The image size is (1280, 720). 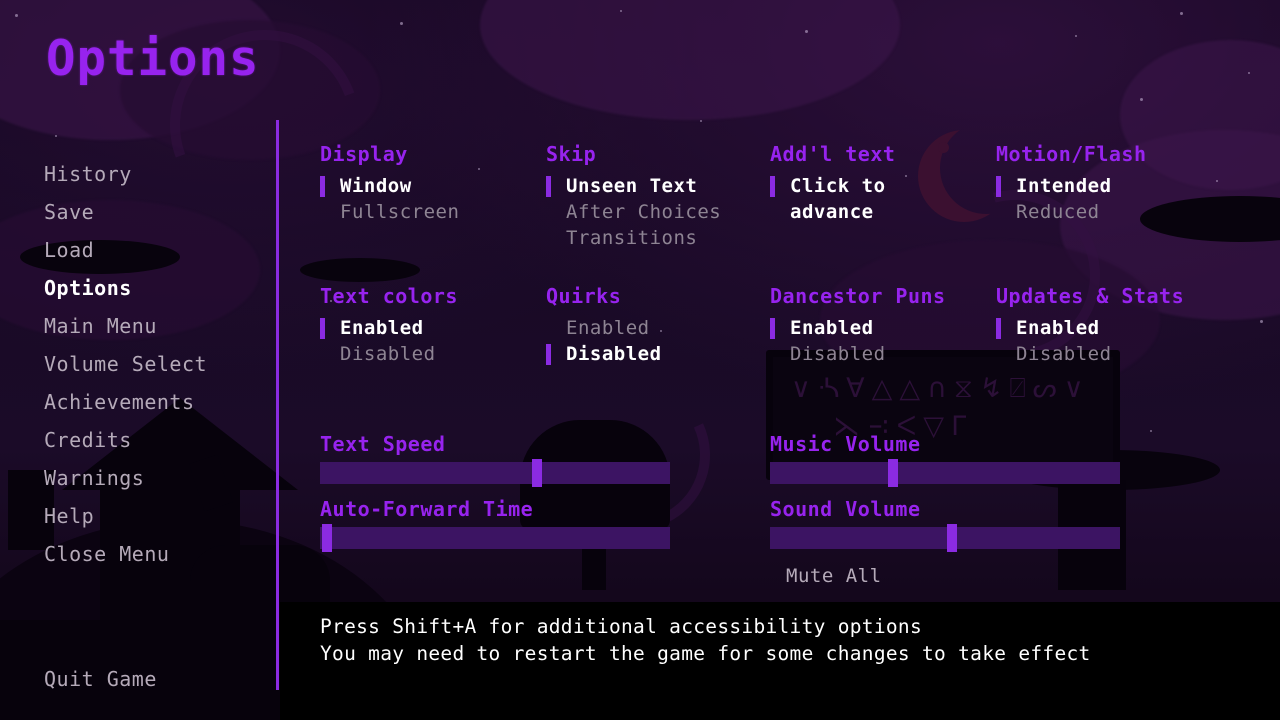 I want to click on slider-group-music-volume: Music Volume, so click(x=945, y=459).